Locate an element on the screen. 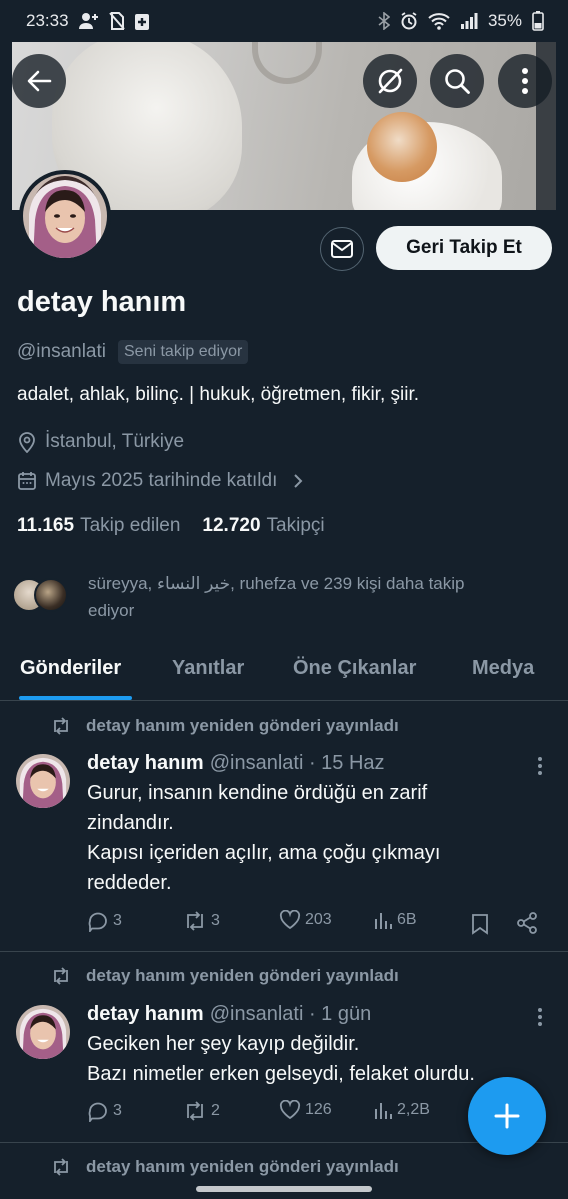 Image resolution: width=568 pixels, height=1199 pixels. tweet-meta: @insanlati · 1 gün is located at coordinates (290, 1014).